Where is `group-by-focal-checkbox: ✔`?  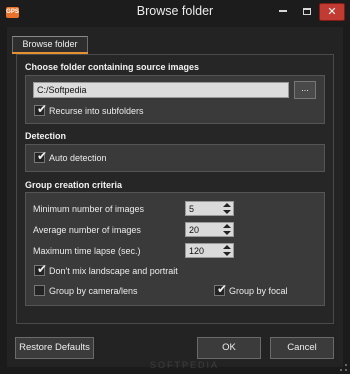
group-by-focal-checkbox: ✔ is located at coordinates (221, 289).